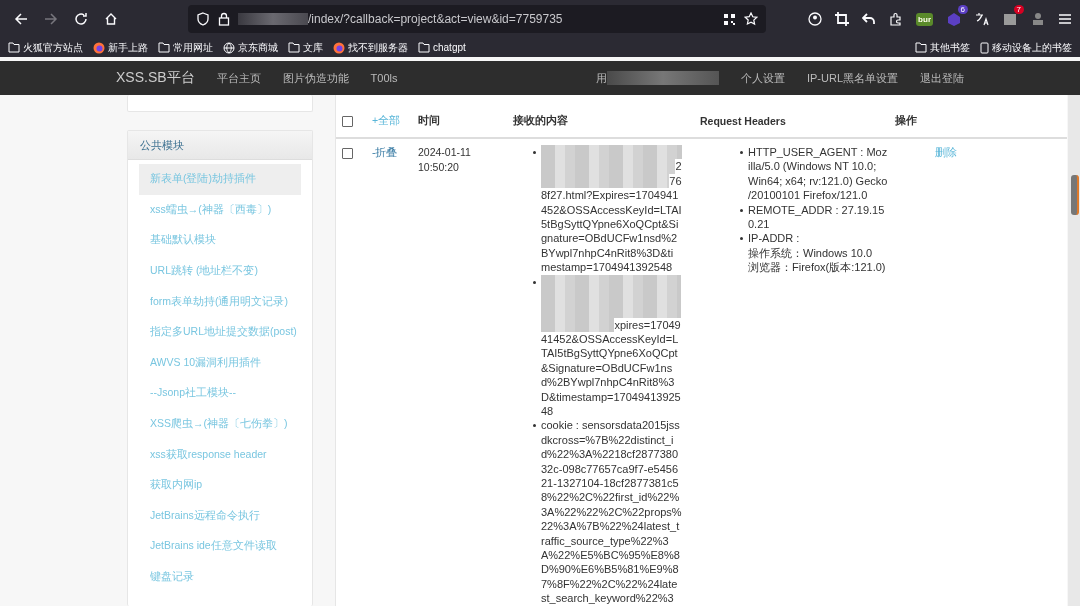 This screenshot has width=1080, height=606. Describe the element at coordinates (609, 353) in the screenshot. I see `content-text: TAI5tBgSyttQYpne6XoQCpt` at that location.